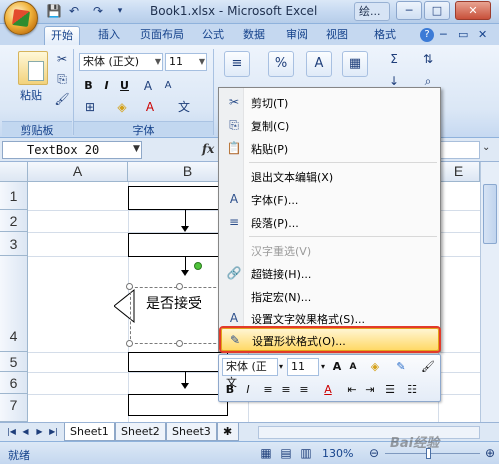  Describe the element at coordinates (62, 59) in the screenshot. I see `cut-icon: ✂` at that location.